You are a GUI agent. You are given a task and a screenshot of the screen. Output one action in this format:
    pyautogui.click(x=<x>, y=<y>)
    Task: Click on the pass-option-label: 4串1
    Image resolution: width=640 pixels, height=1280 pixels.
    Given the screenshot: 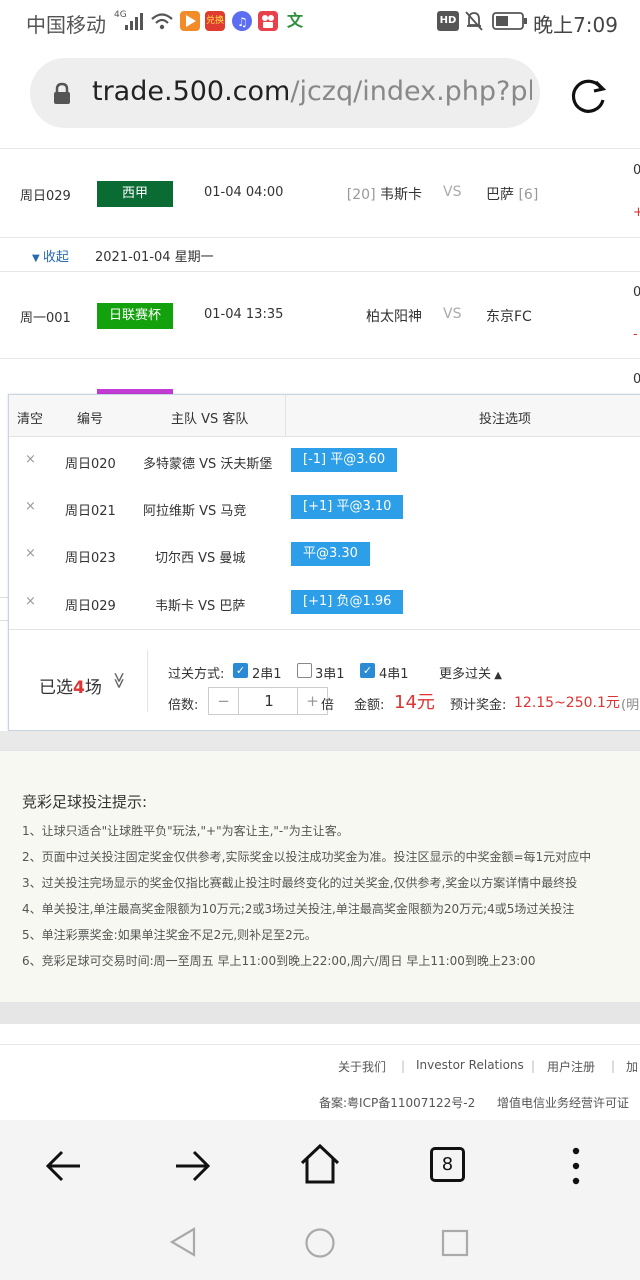 What is the action you would take?
    pyautogui.click(x=394, y=674)
    